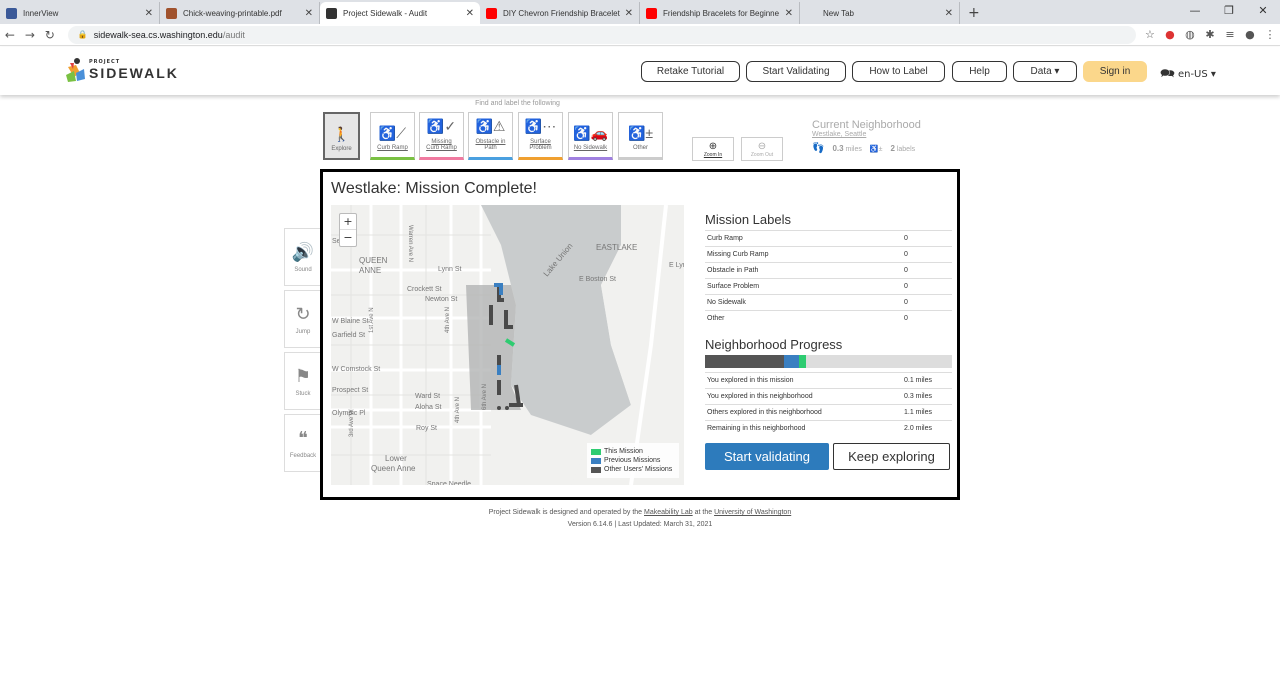 This screenshot has width=1280, height=693. I want to click on minimize-icon: —, so click(1195, 11).